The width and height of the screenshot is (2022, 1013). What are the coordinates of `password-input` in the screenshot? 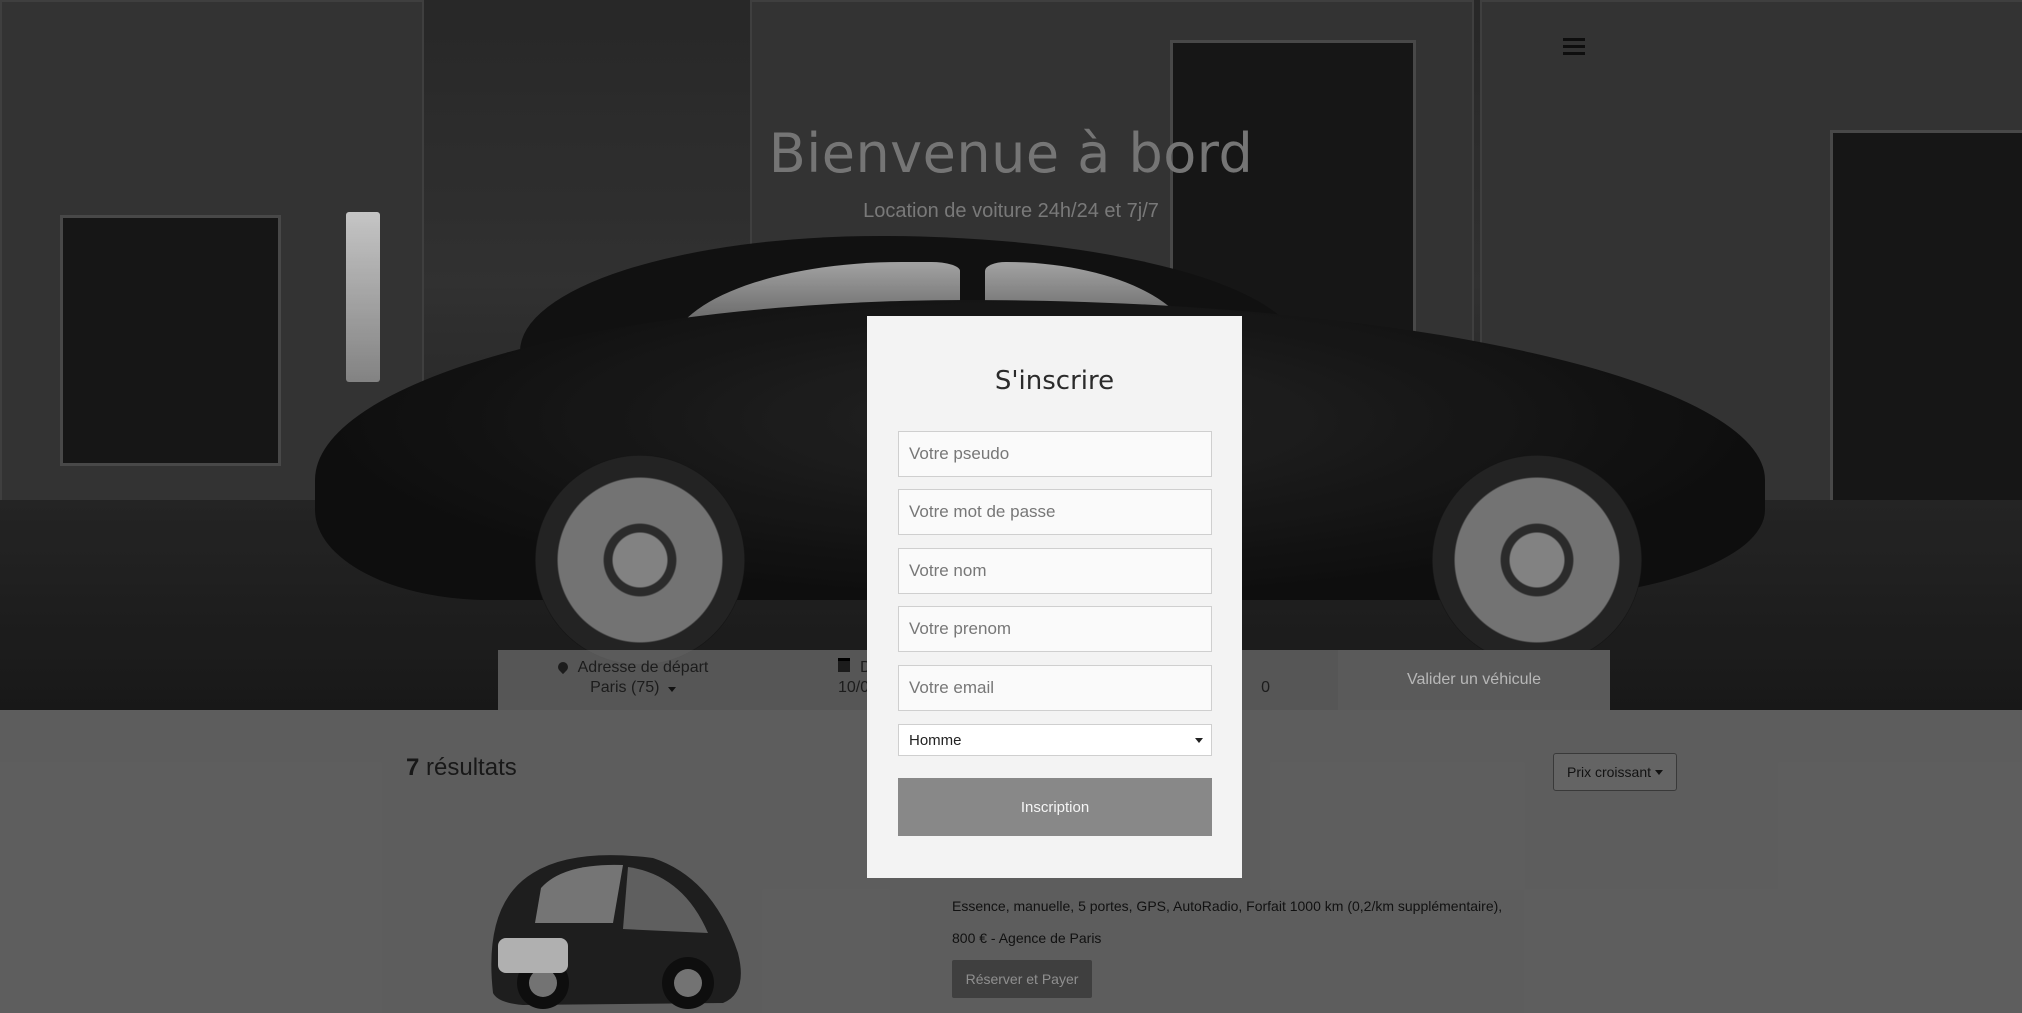 It's located at (1055, 512).